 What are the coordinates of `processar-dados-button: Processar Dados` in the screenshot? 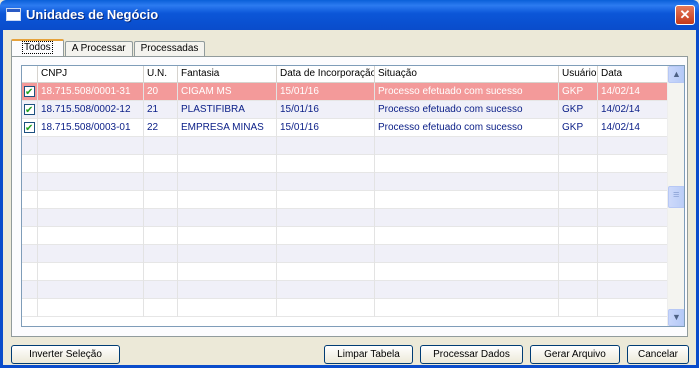 It's located at (471, 354).